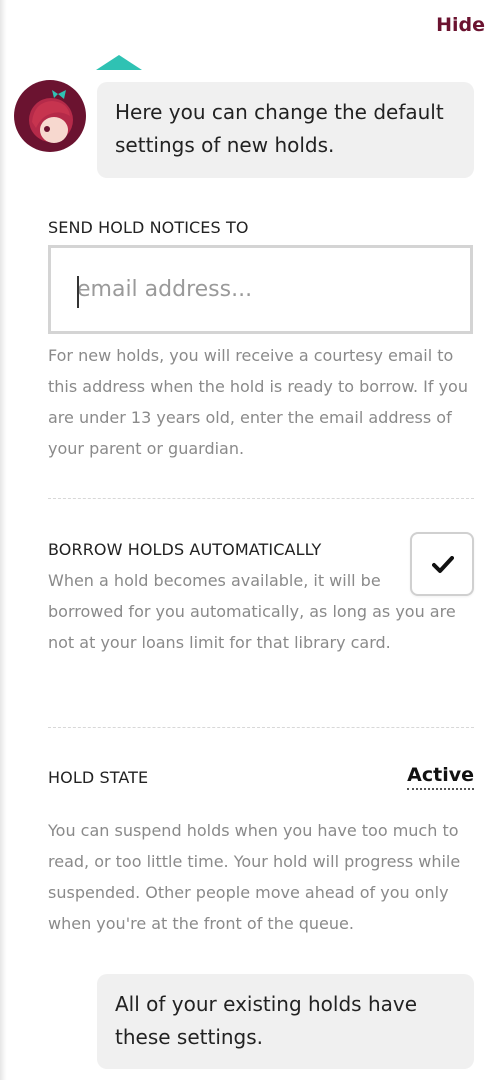 This screenshot has height=1080, width=487. Describe the element at coordinates (98, 777) in the screenshot. I see `hold-state-label: HOLD STATE` at that location.